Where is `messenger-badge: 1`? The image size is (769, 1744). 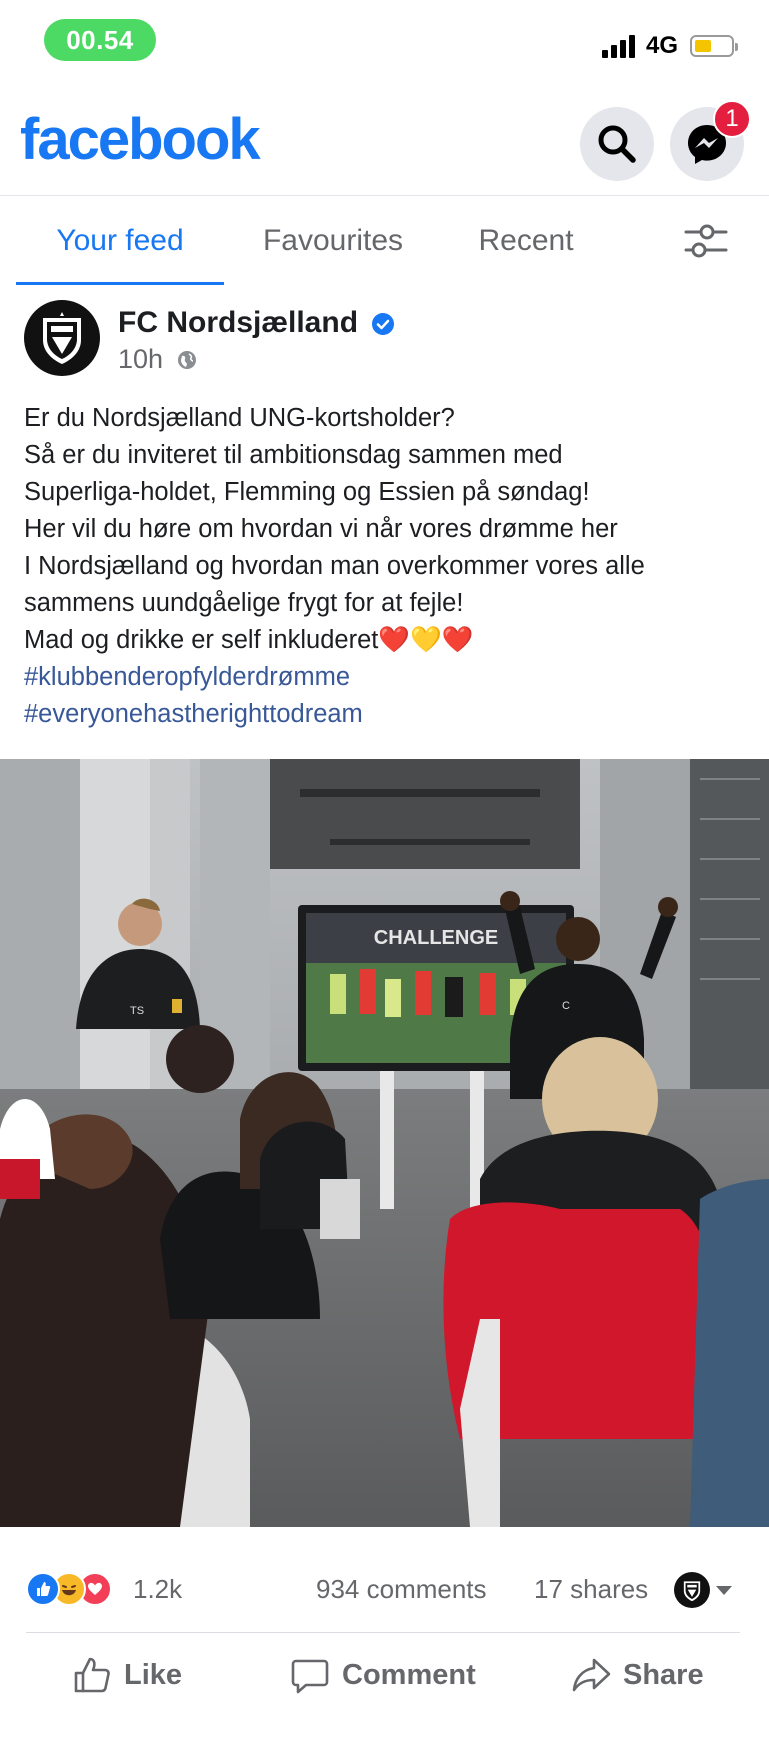 messenger-badge: 1 is located at coordinates (732, 119).